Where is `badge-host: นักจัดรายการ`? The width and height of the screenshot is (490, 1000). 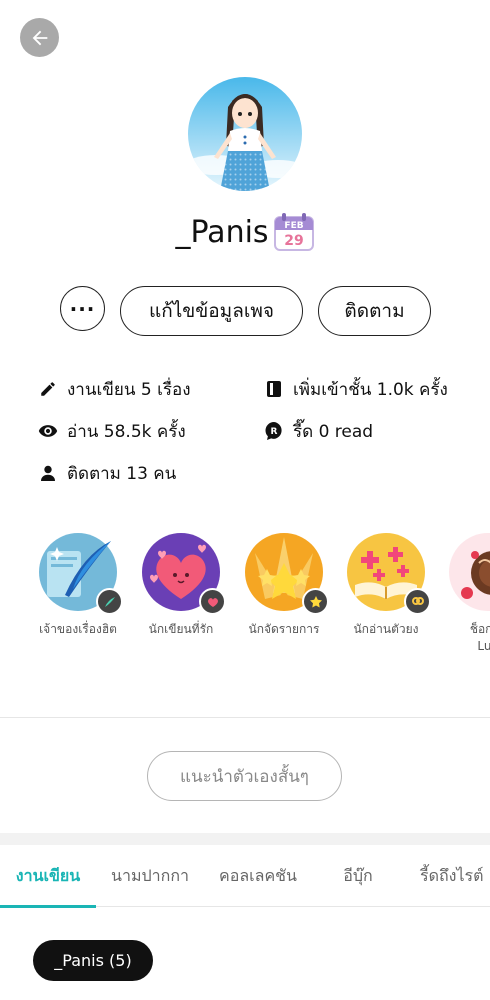
badge-host: นักจัดรายการ is located at coordinates (284, 585).